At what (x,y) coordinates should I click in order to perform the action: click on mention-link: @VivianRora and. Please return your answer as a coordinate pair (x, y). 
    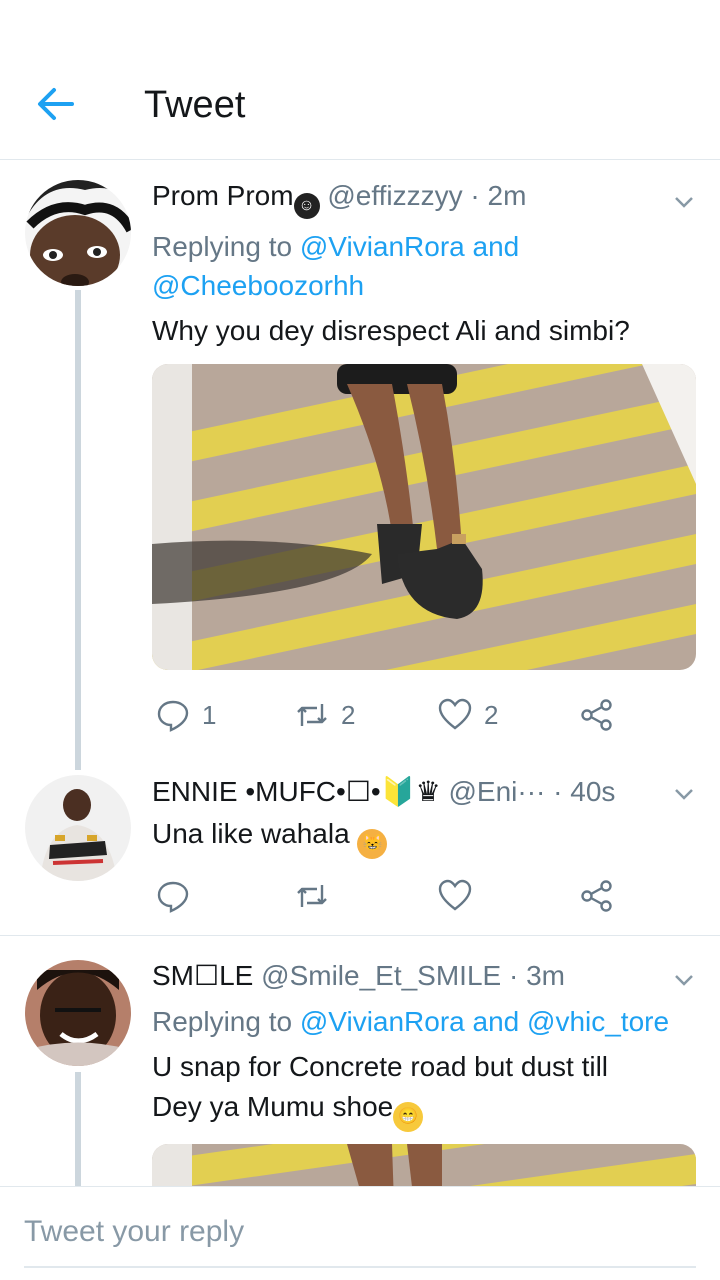
    Looking at the image, I should click on (409, 246).